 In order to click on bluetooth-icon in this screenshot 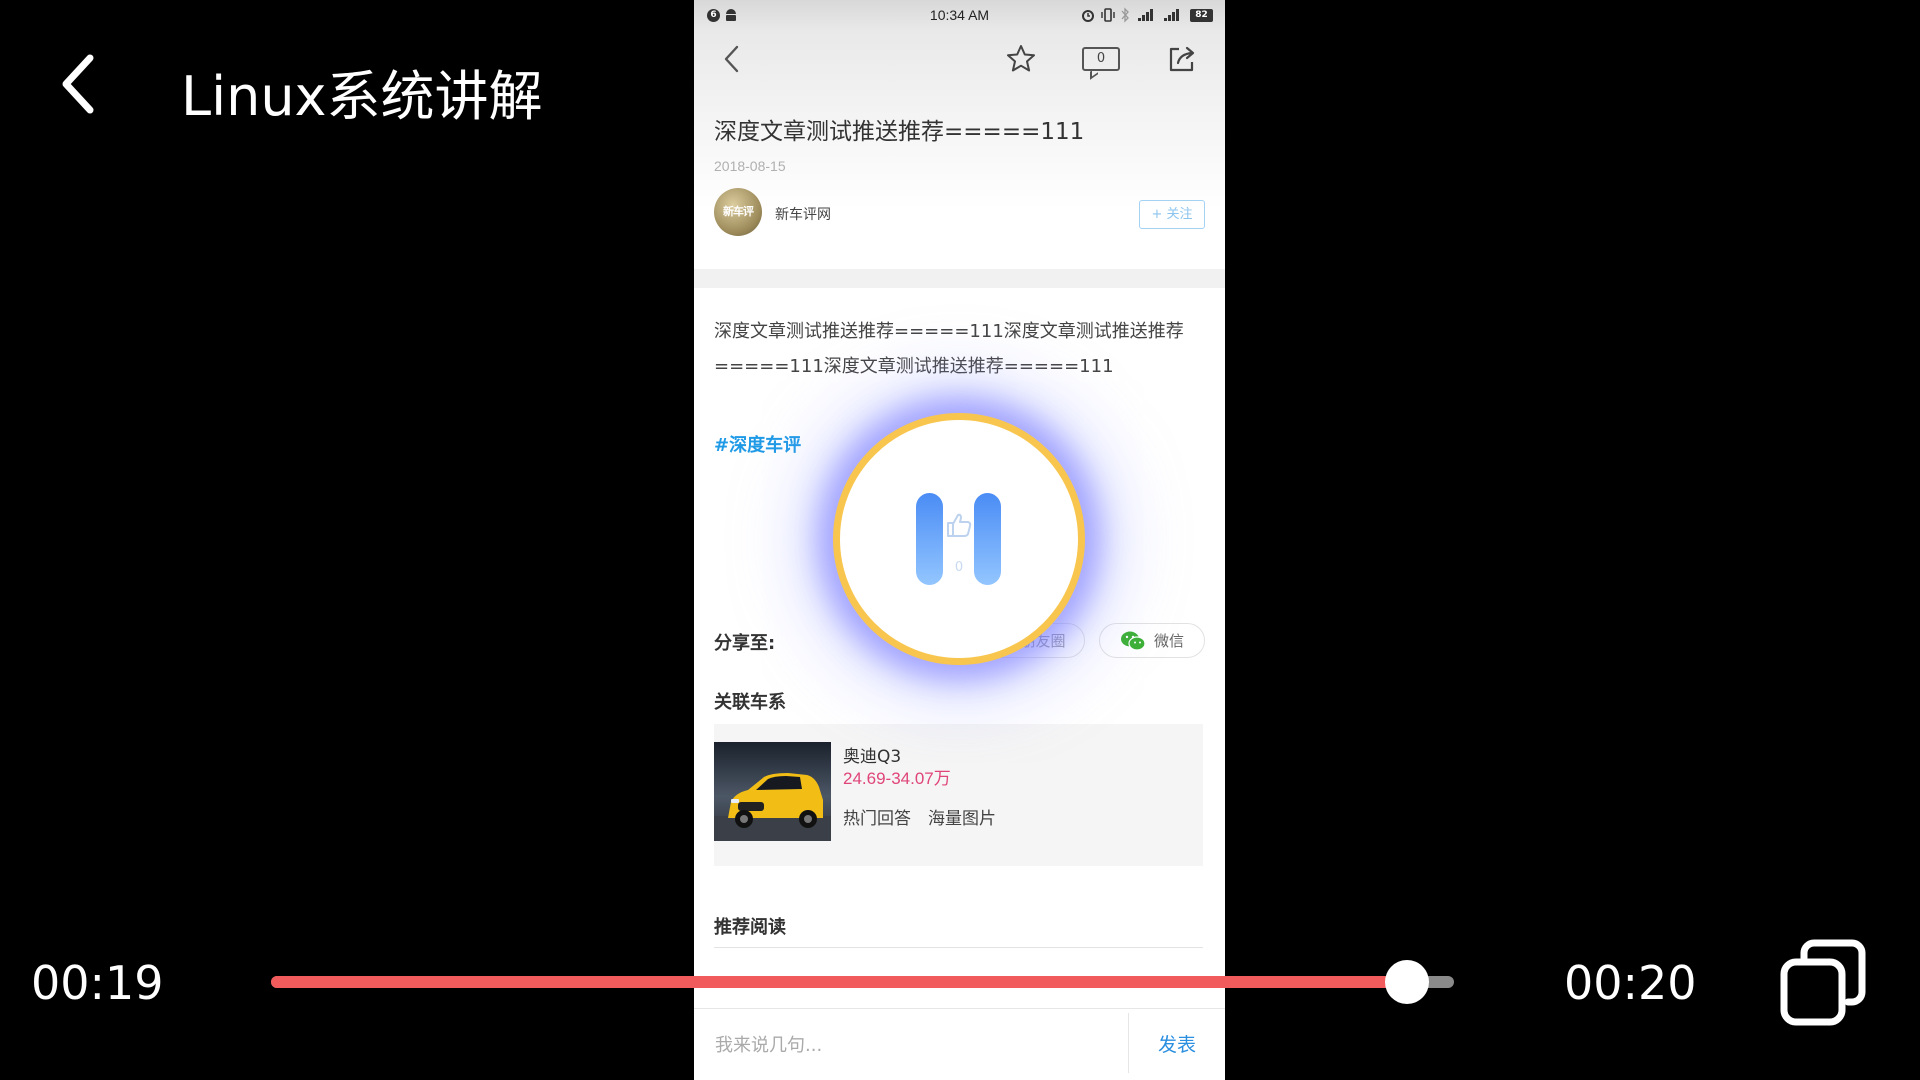, I will do `click(1125, 15)`.